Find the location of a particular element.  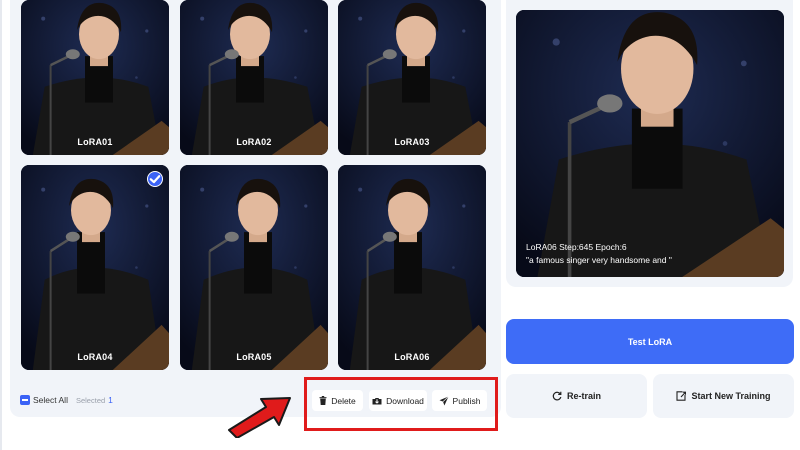

window-edge is located at coordinates (1, 225).